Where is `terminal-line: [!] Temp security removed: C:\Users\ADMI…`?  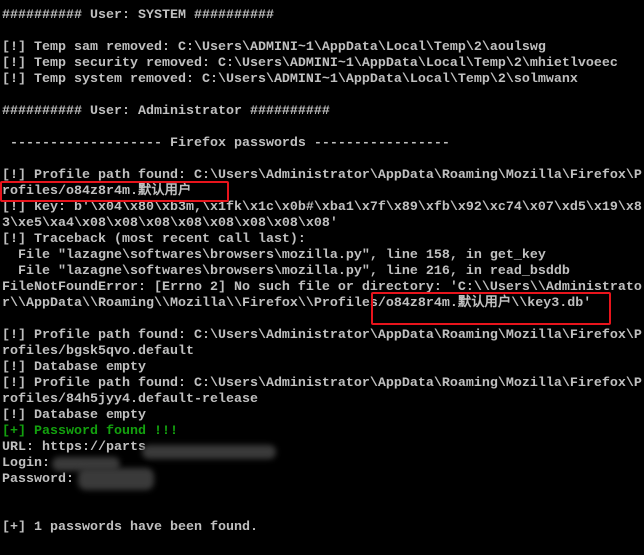
terminal-line: [!] Temp security removed: C:\Users\ADMI… is located at coordinates (310, 63).